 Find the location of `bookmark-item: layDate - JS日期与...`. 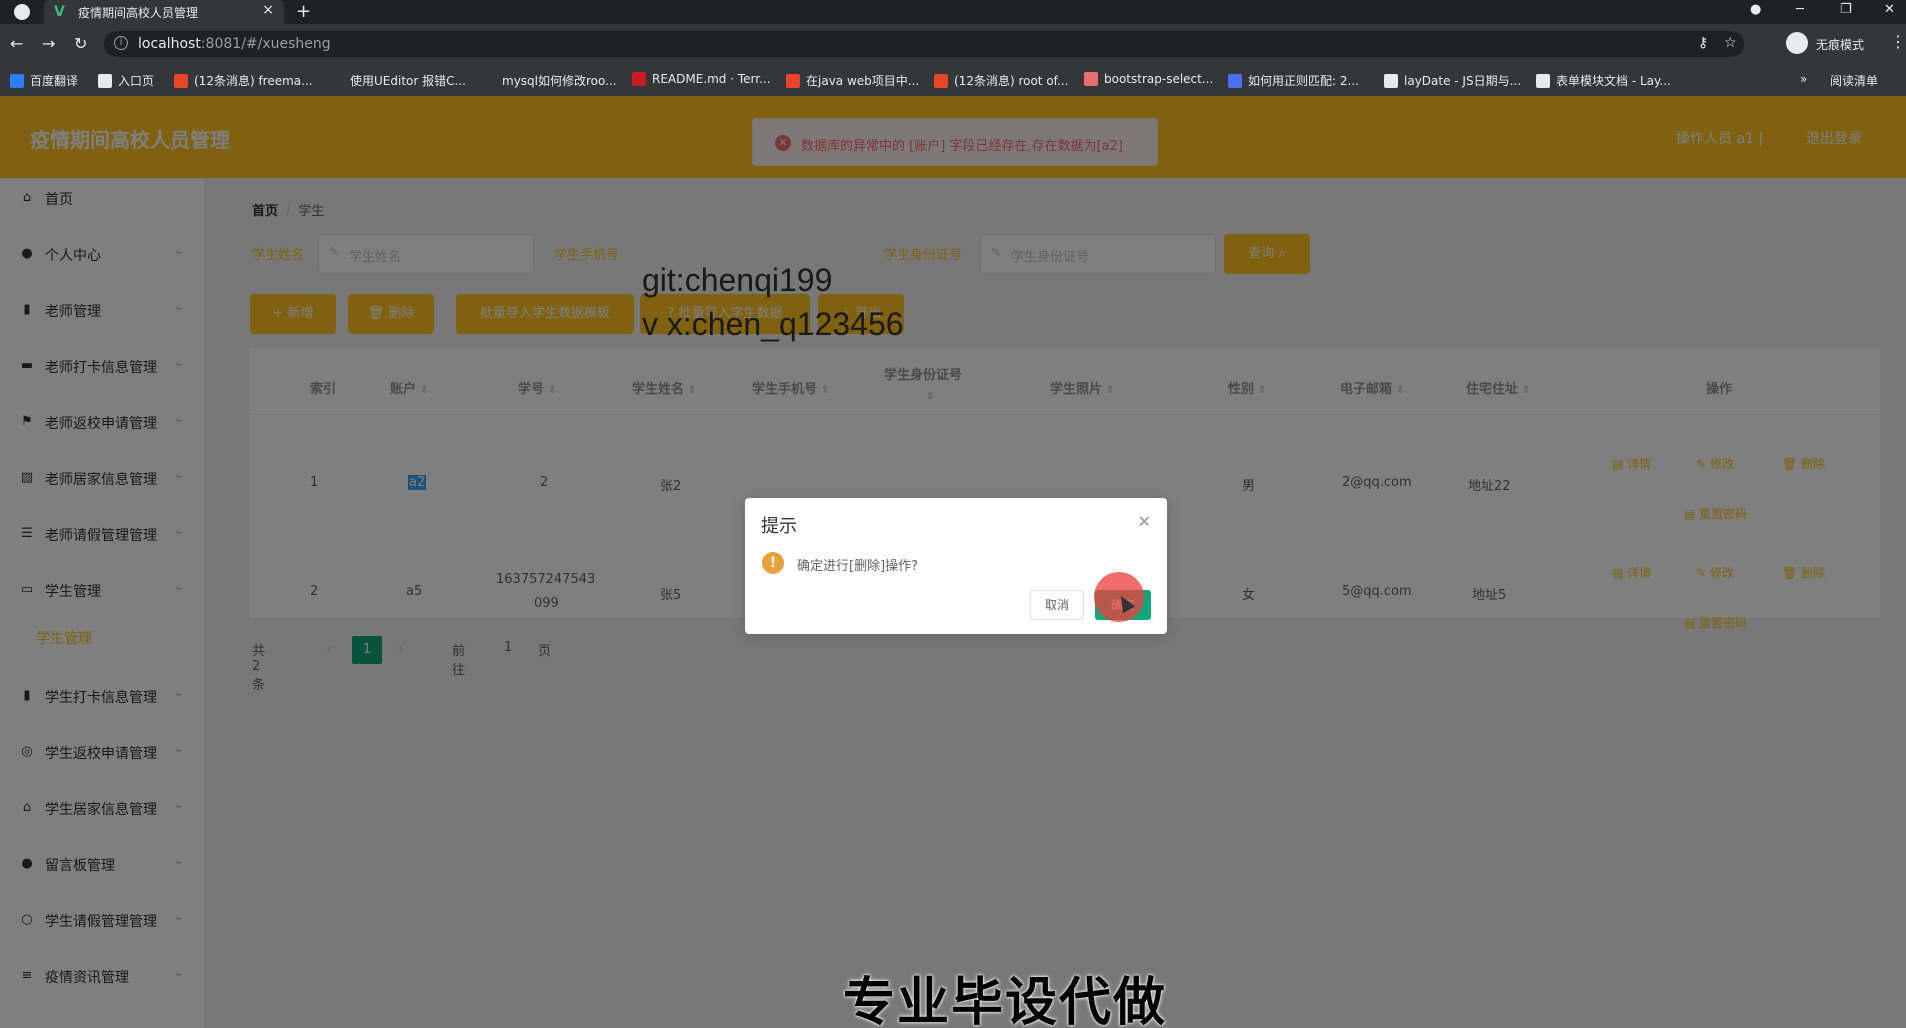

bookmark-item: layDate - JS日期与... is located at coordinates (1452, 80).